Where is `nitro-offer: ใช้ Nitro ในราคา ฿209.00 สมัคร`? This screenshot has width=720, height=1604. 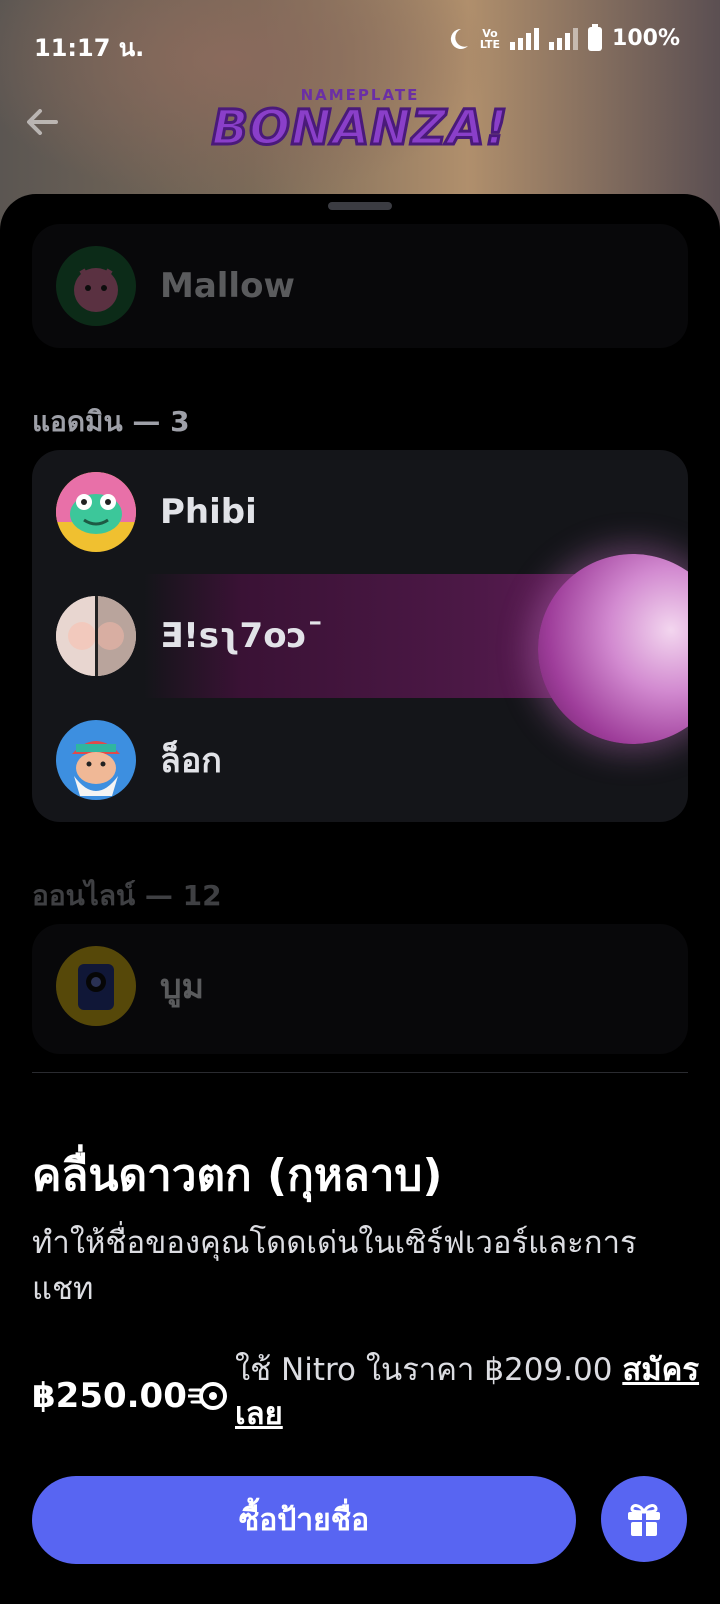 nitro-offer: ใช้ Nitro ในราคา ฿209.00 สมัคร is located at coordinates (477, 1370).